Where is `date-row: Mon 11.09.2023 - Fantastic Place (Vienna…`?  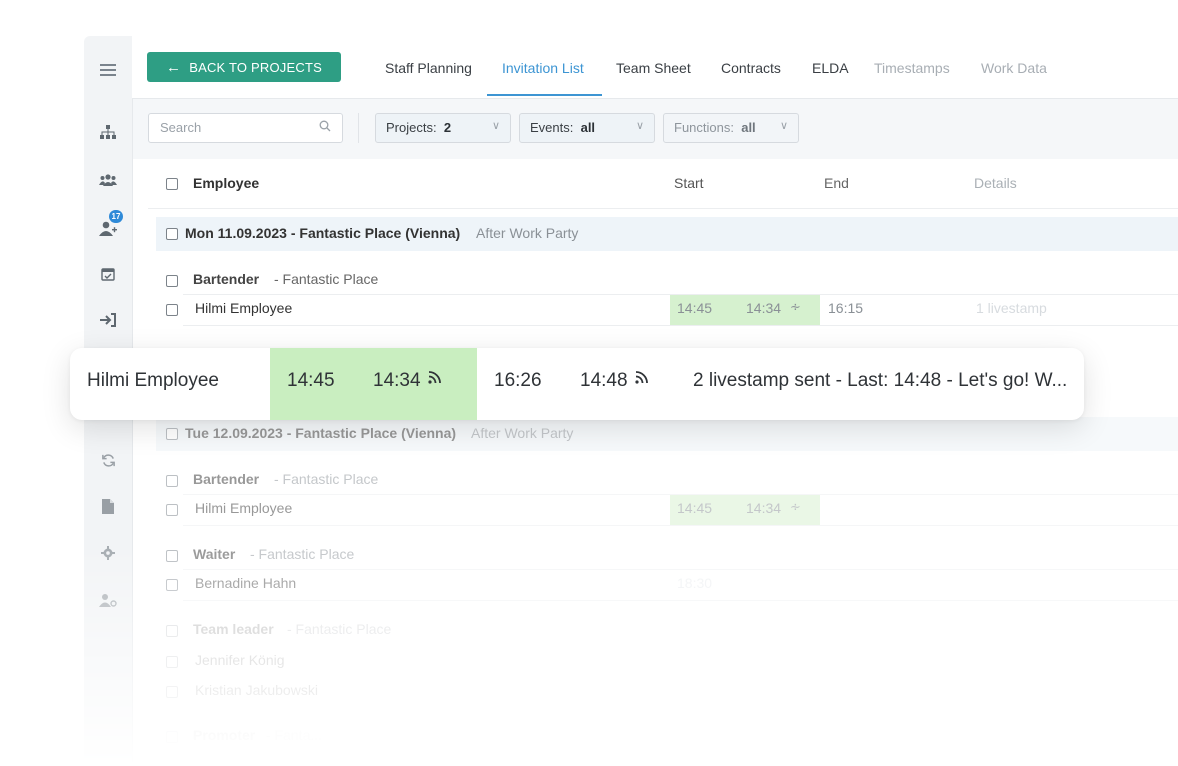 date-row: Mon 11.09.2023 - Fantastic Place (Vienna… is located at coordinates (667, 234).